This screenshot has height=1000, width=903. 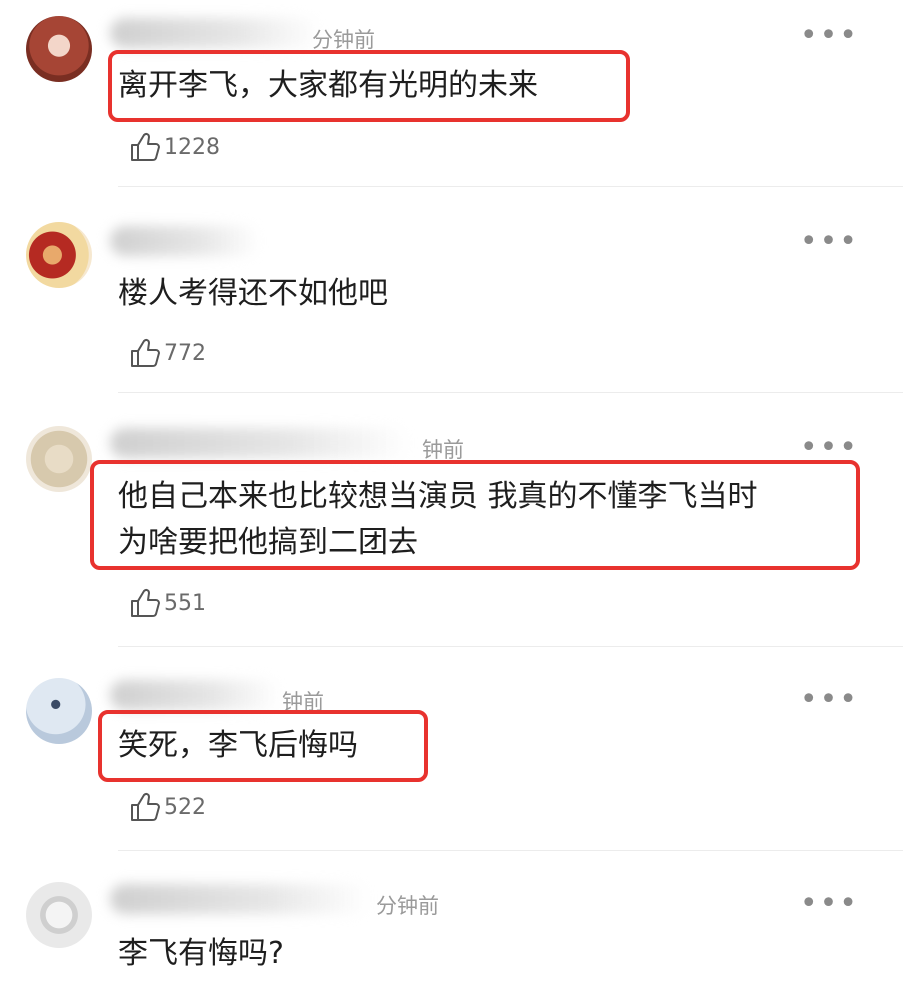 What do you see at coordinates (192, 147) in the screenshot?
I see `like-count: 1228` at bounding box center [192, 147].